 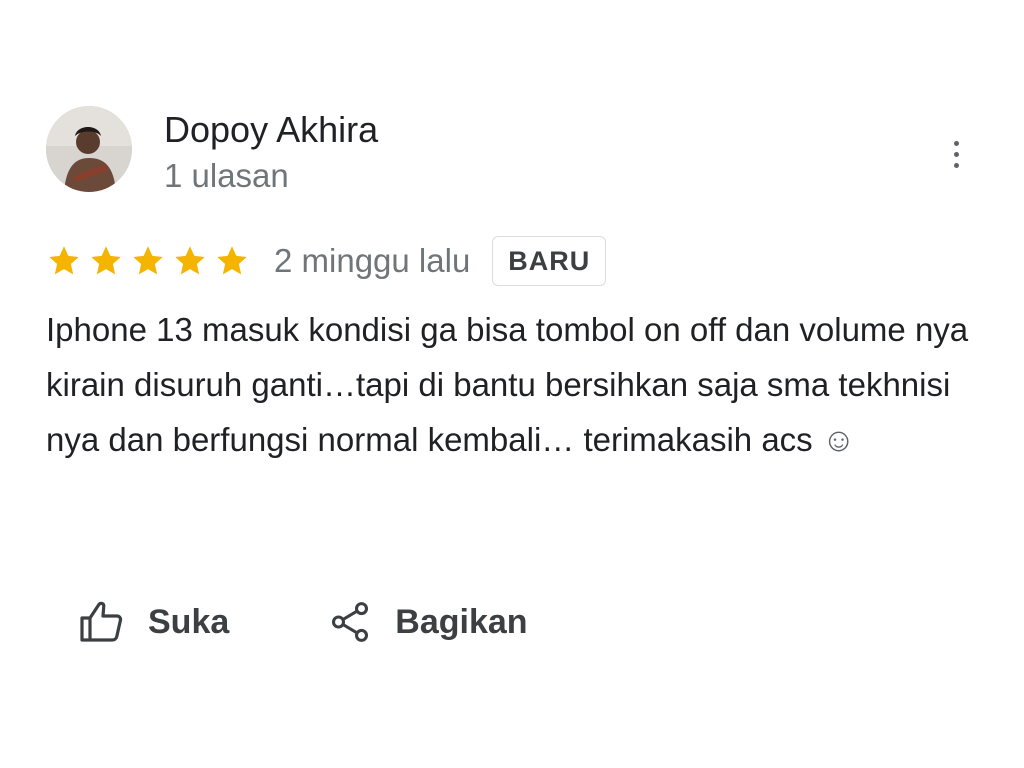 What do you see at coordinates (956, 143) in the screenshot?
I see `more-vert-icon` at bounding box center [956, 143].